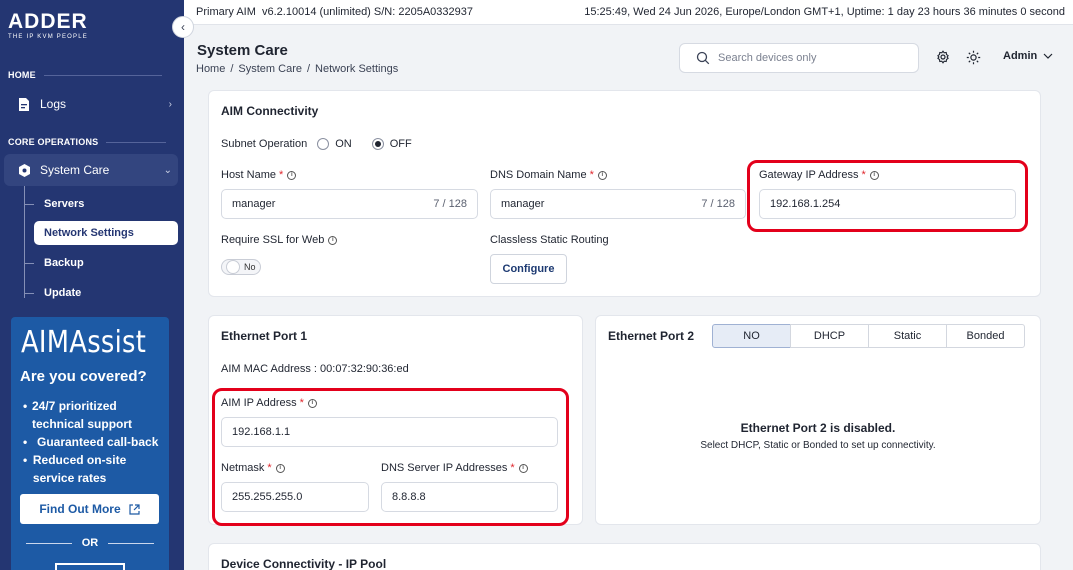 This screenshot has height=570, width=1073. I want to click on dns-domain-input, so click(601, 204).